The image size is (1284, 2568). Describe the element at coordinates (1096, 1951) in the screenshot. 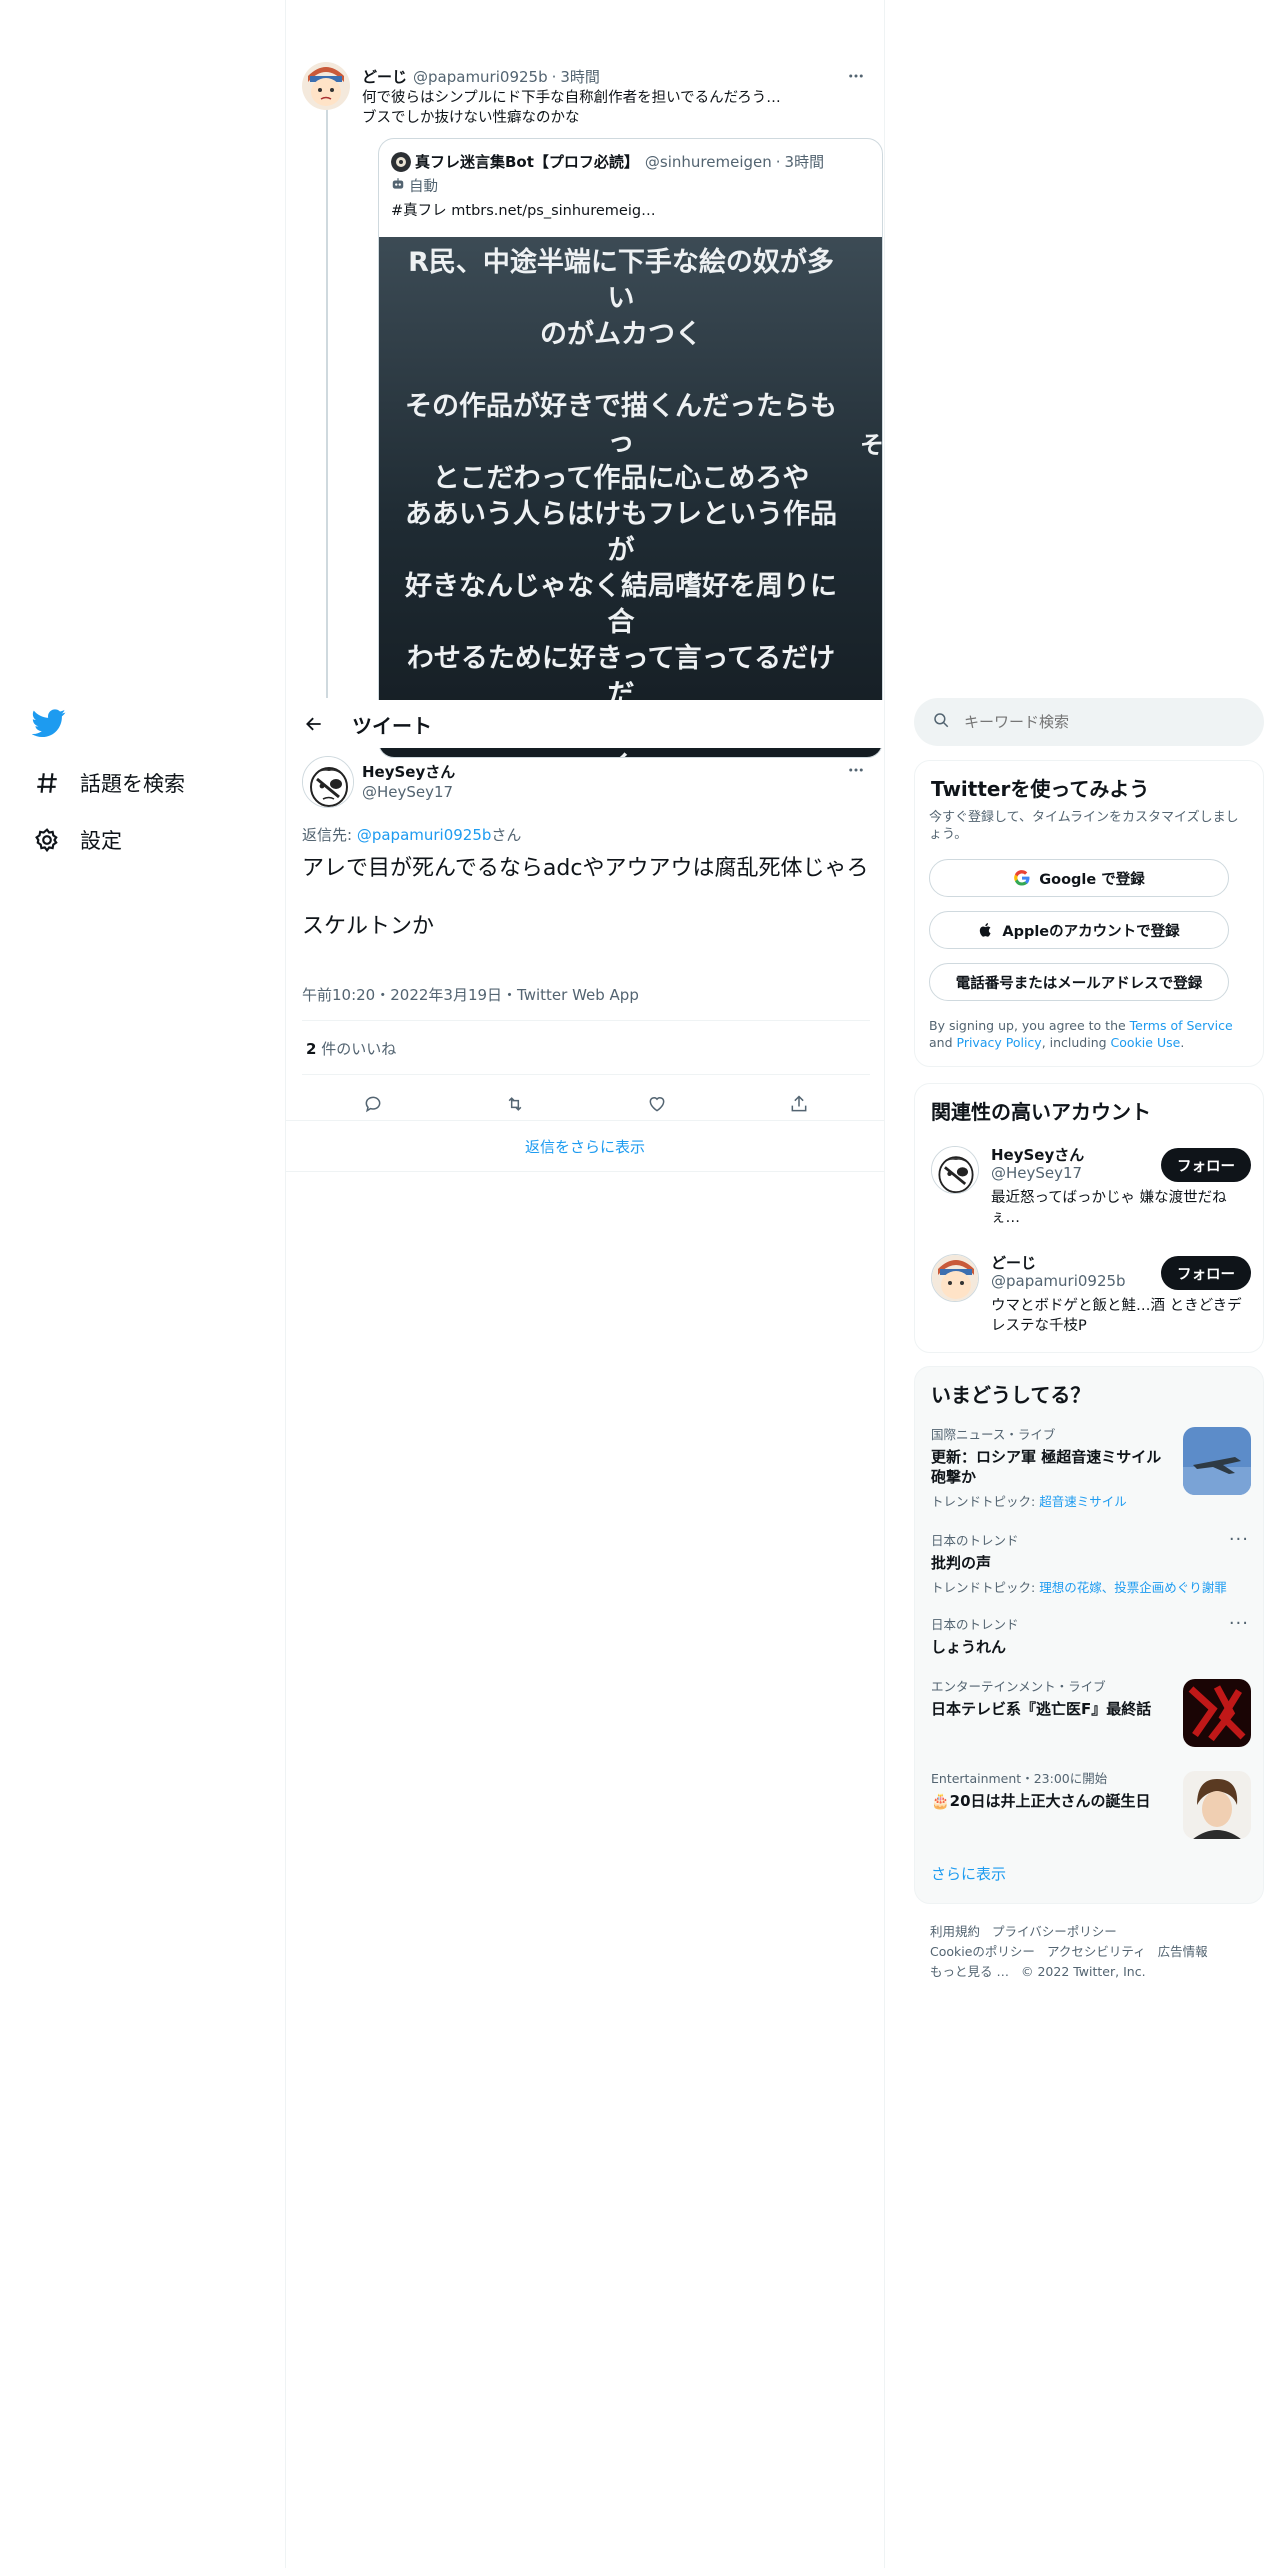

I see `footer-link: アクセシビリティ` at that location.